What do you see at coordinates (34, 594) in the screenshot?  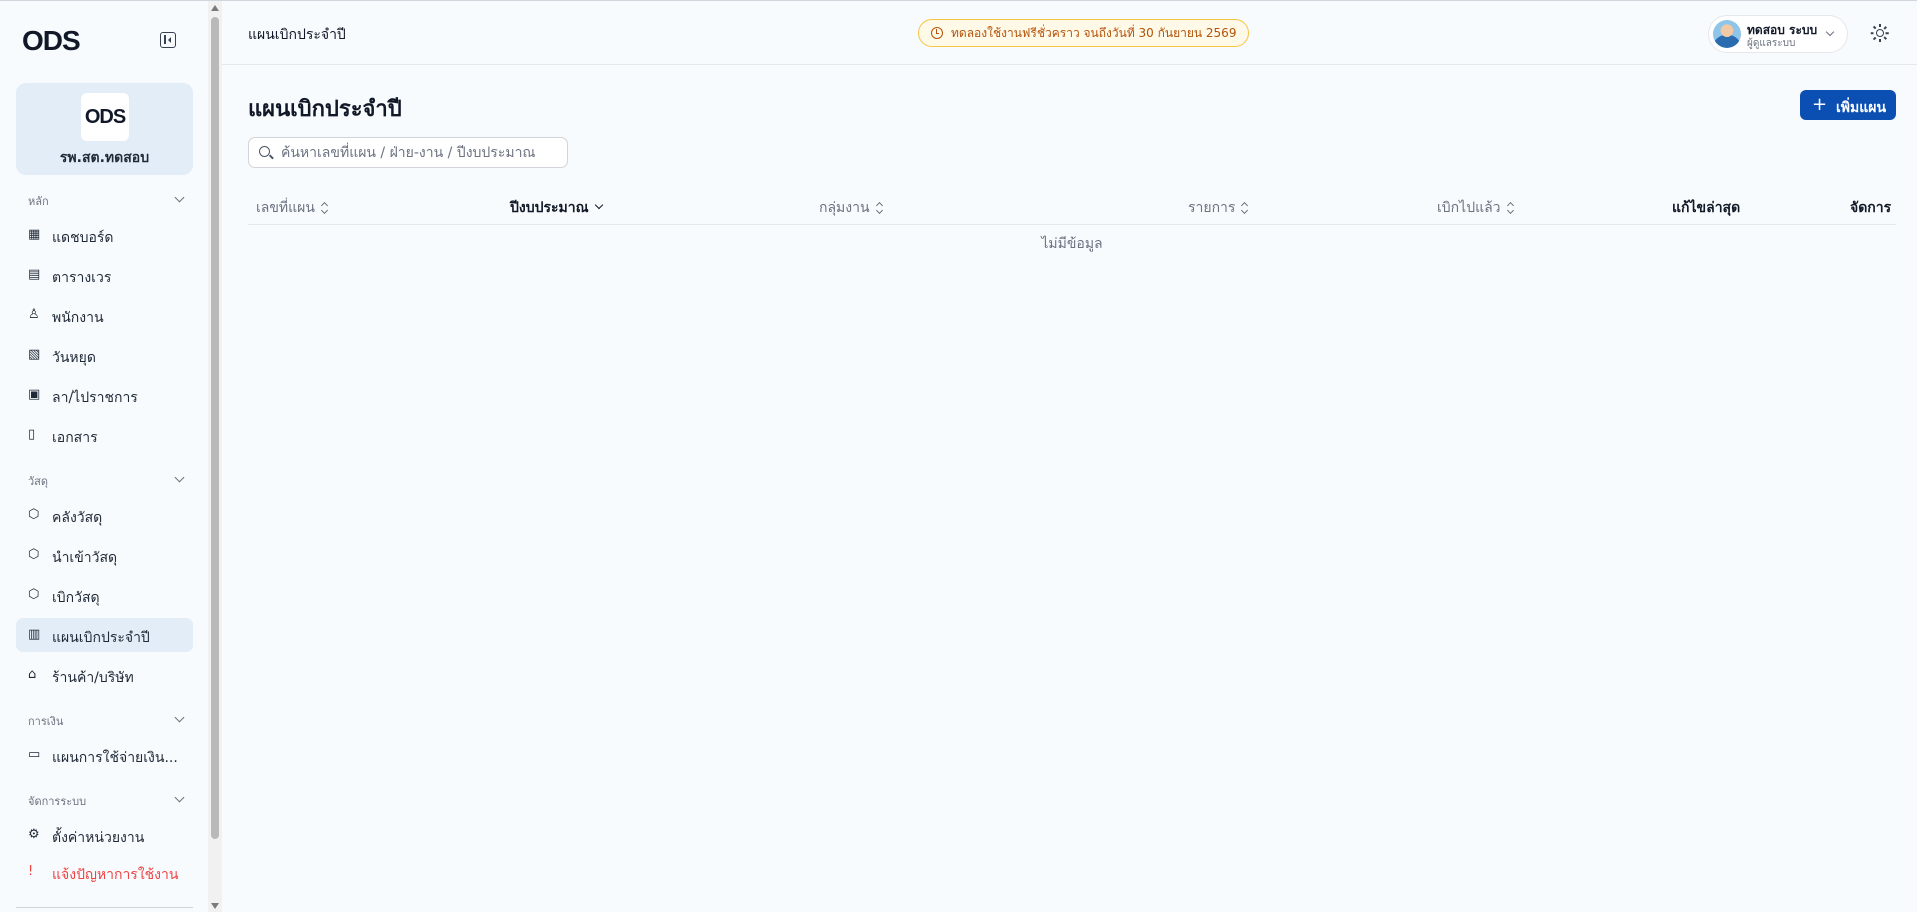 I see `package-out-icon: ⬡` at bounding box center [34, 594].